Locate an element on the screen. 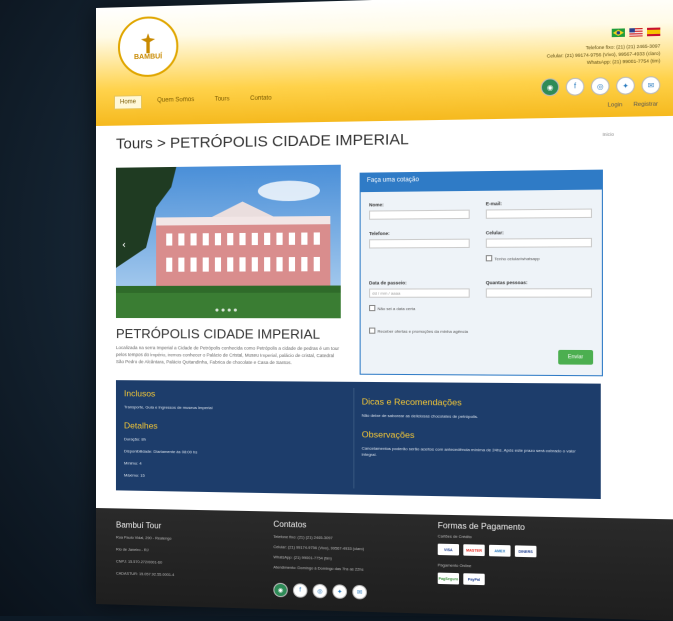 Image resolution: width=673 pixels, height=621 pixels. quote-form-header: Faça uma cotação is located at coordinates (481, 181).